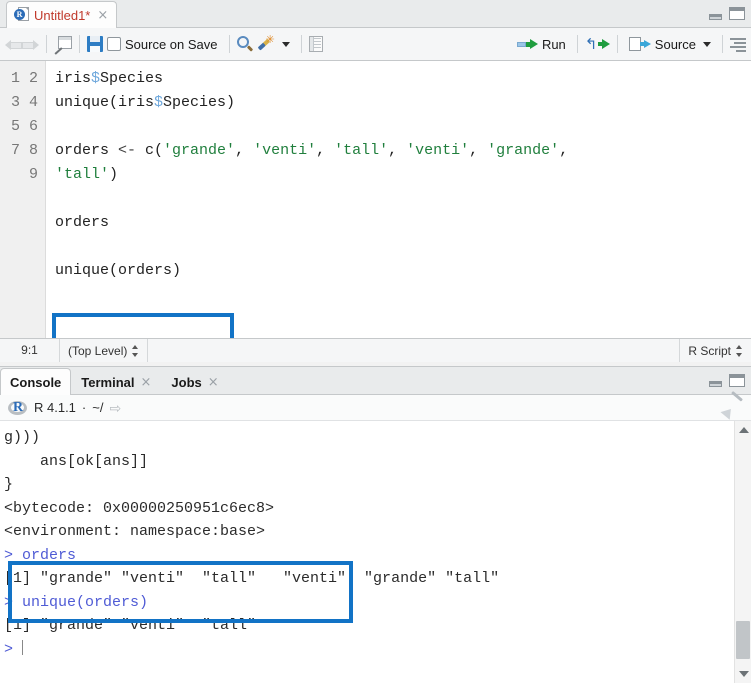 The image size is (751, 683). I want to click on console-infobar: R R 4.1.1 · ~/ ⇨, so click(375, 405).